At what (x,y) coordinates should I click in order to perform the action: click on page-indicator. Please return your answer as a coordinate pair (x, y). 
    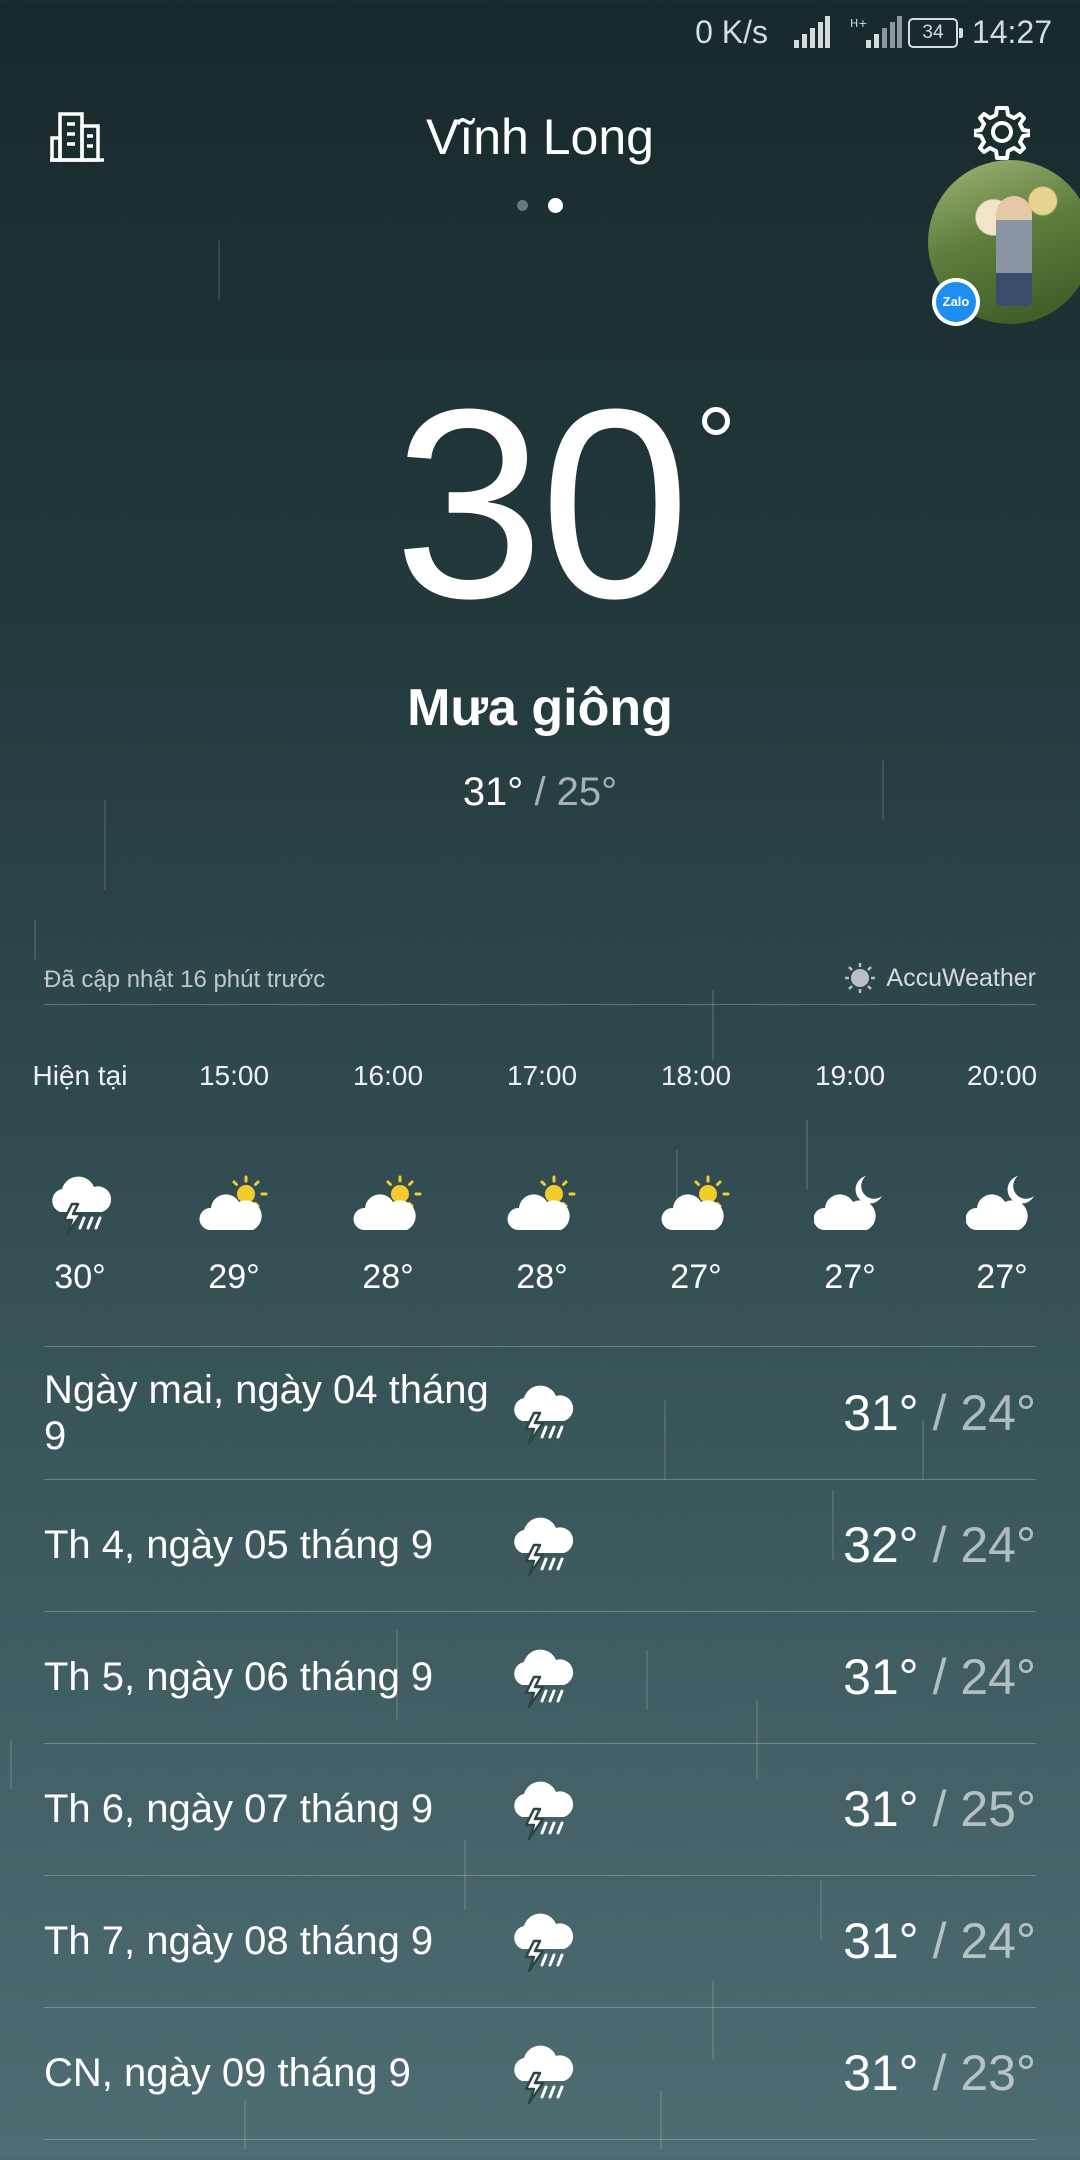
    Looking at the image, I should click on (540, 207).